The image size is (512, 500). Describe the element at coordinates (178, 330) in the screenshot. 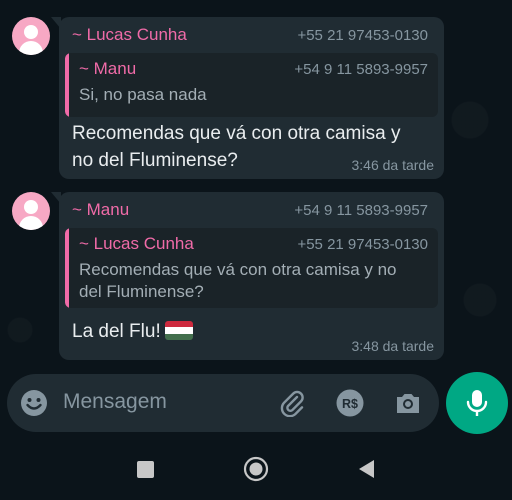

I see `flag-hungary-icon` at that location.